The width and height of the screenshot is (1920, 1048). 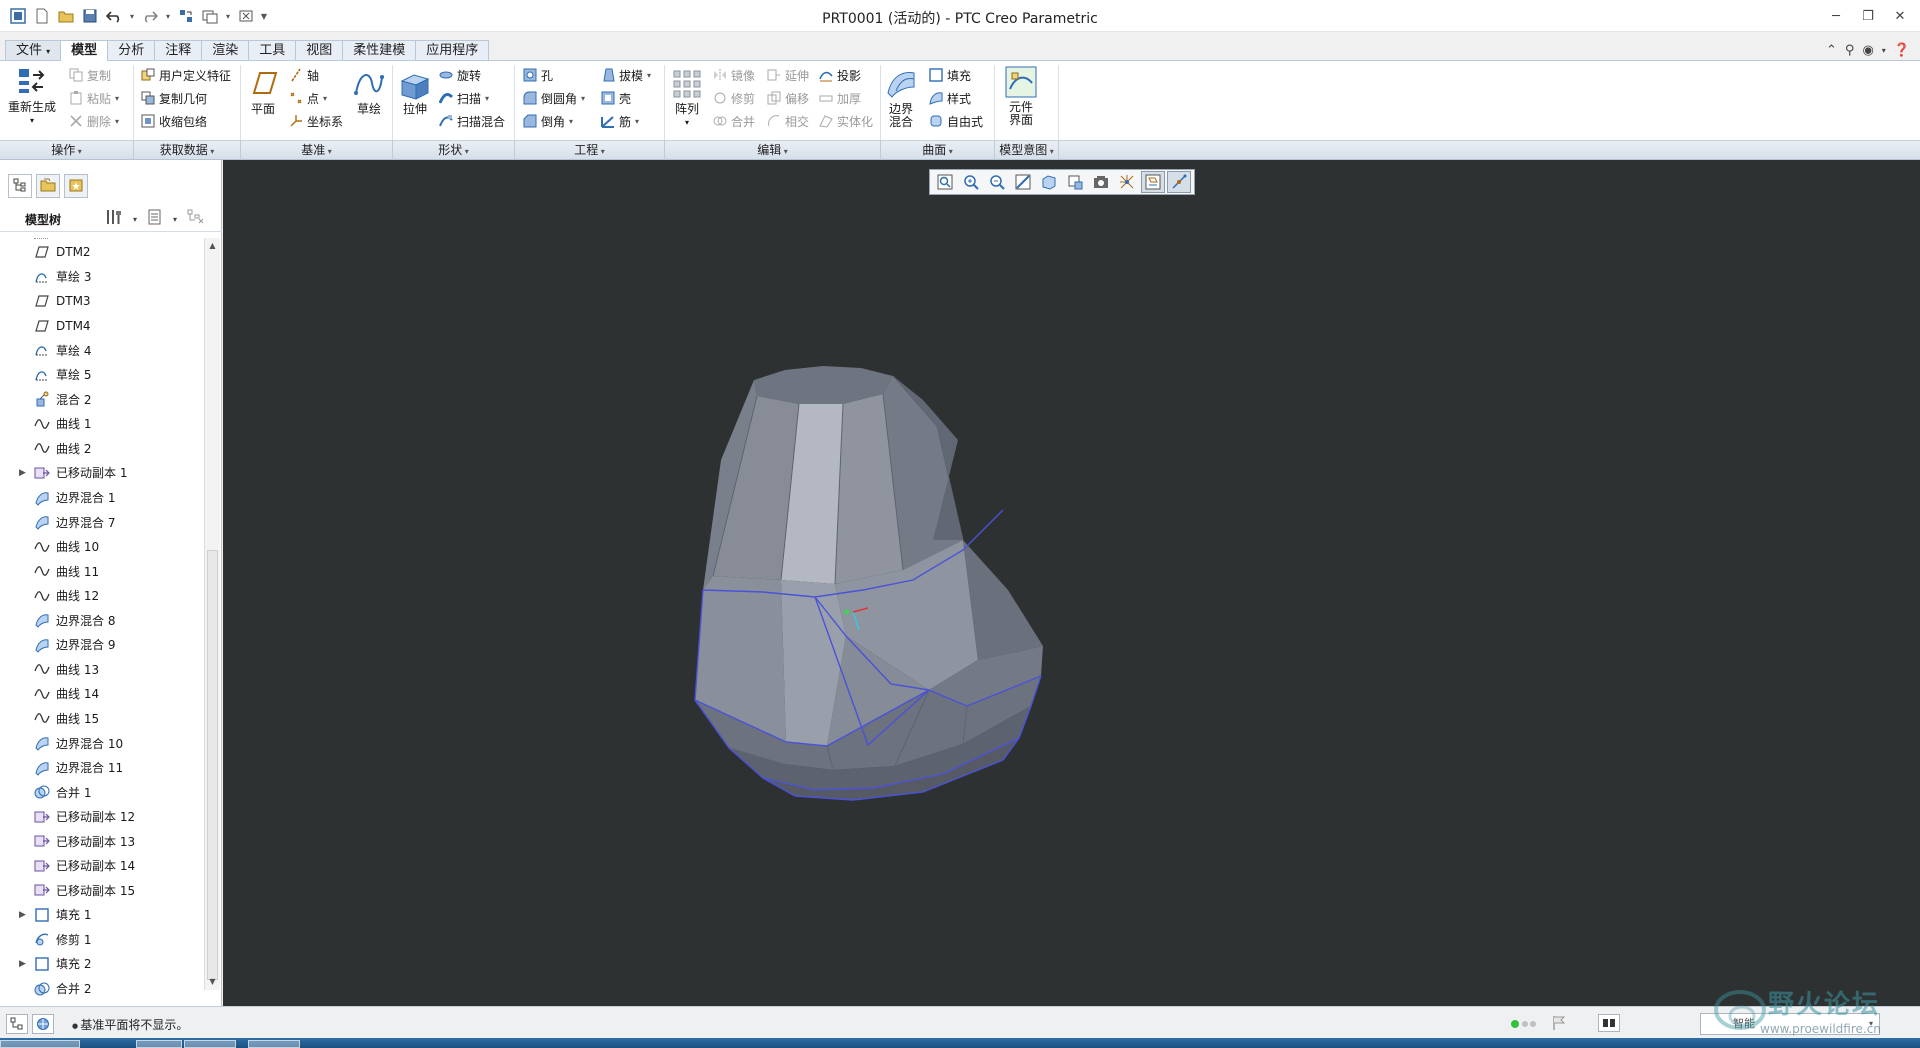 I want to click on navigator-toggle-icon, so click(x=17, y=1024).